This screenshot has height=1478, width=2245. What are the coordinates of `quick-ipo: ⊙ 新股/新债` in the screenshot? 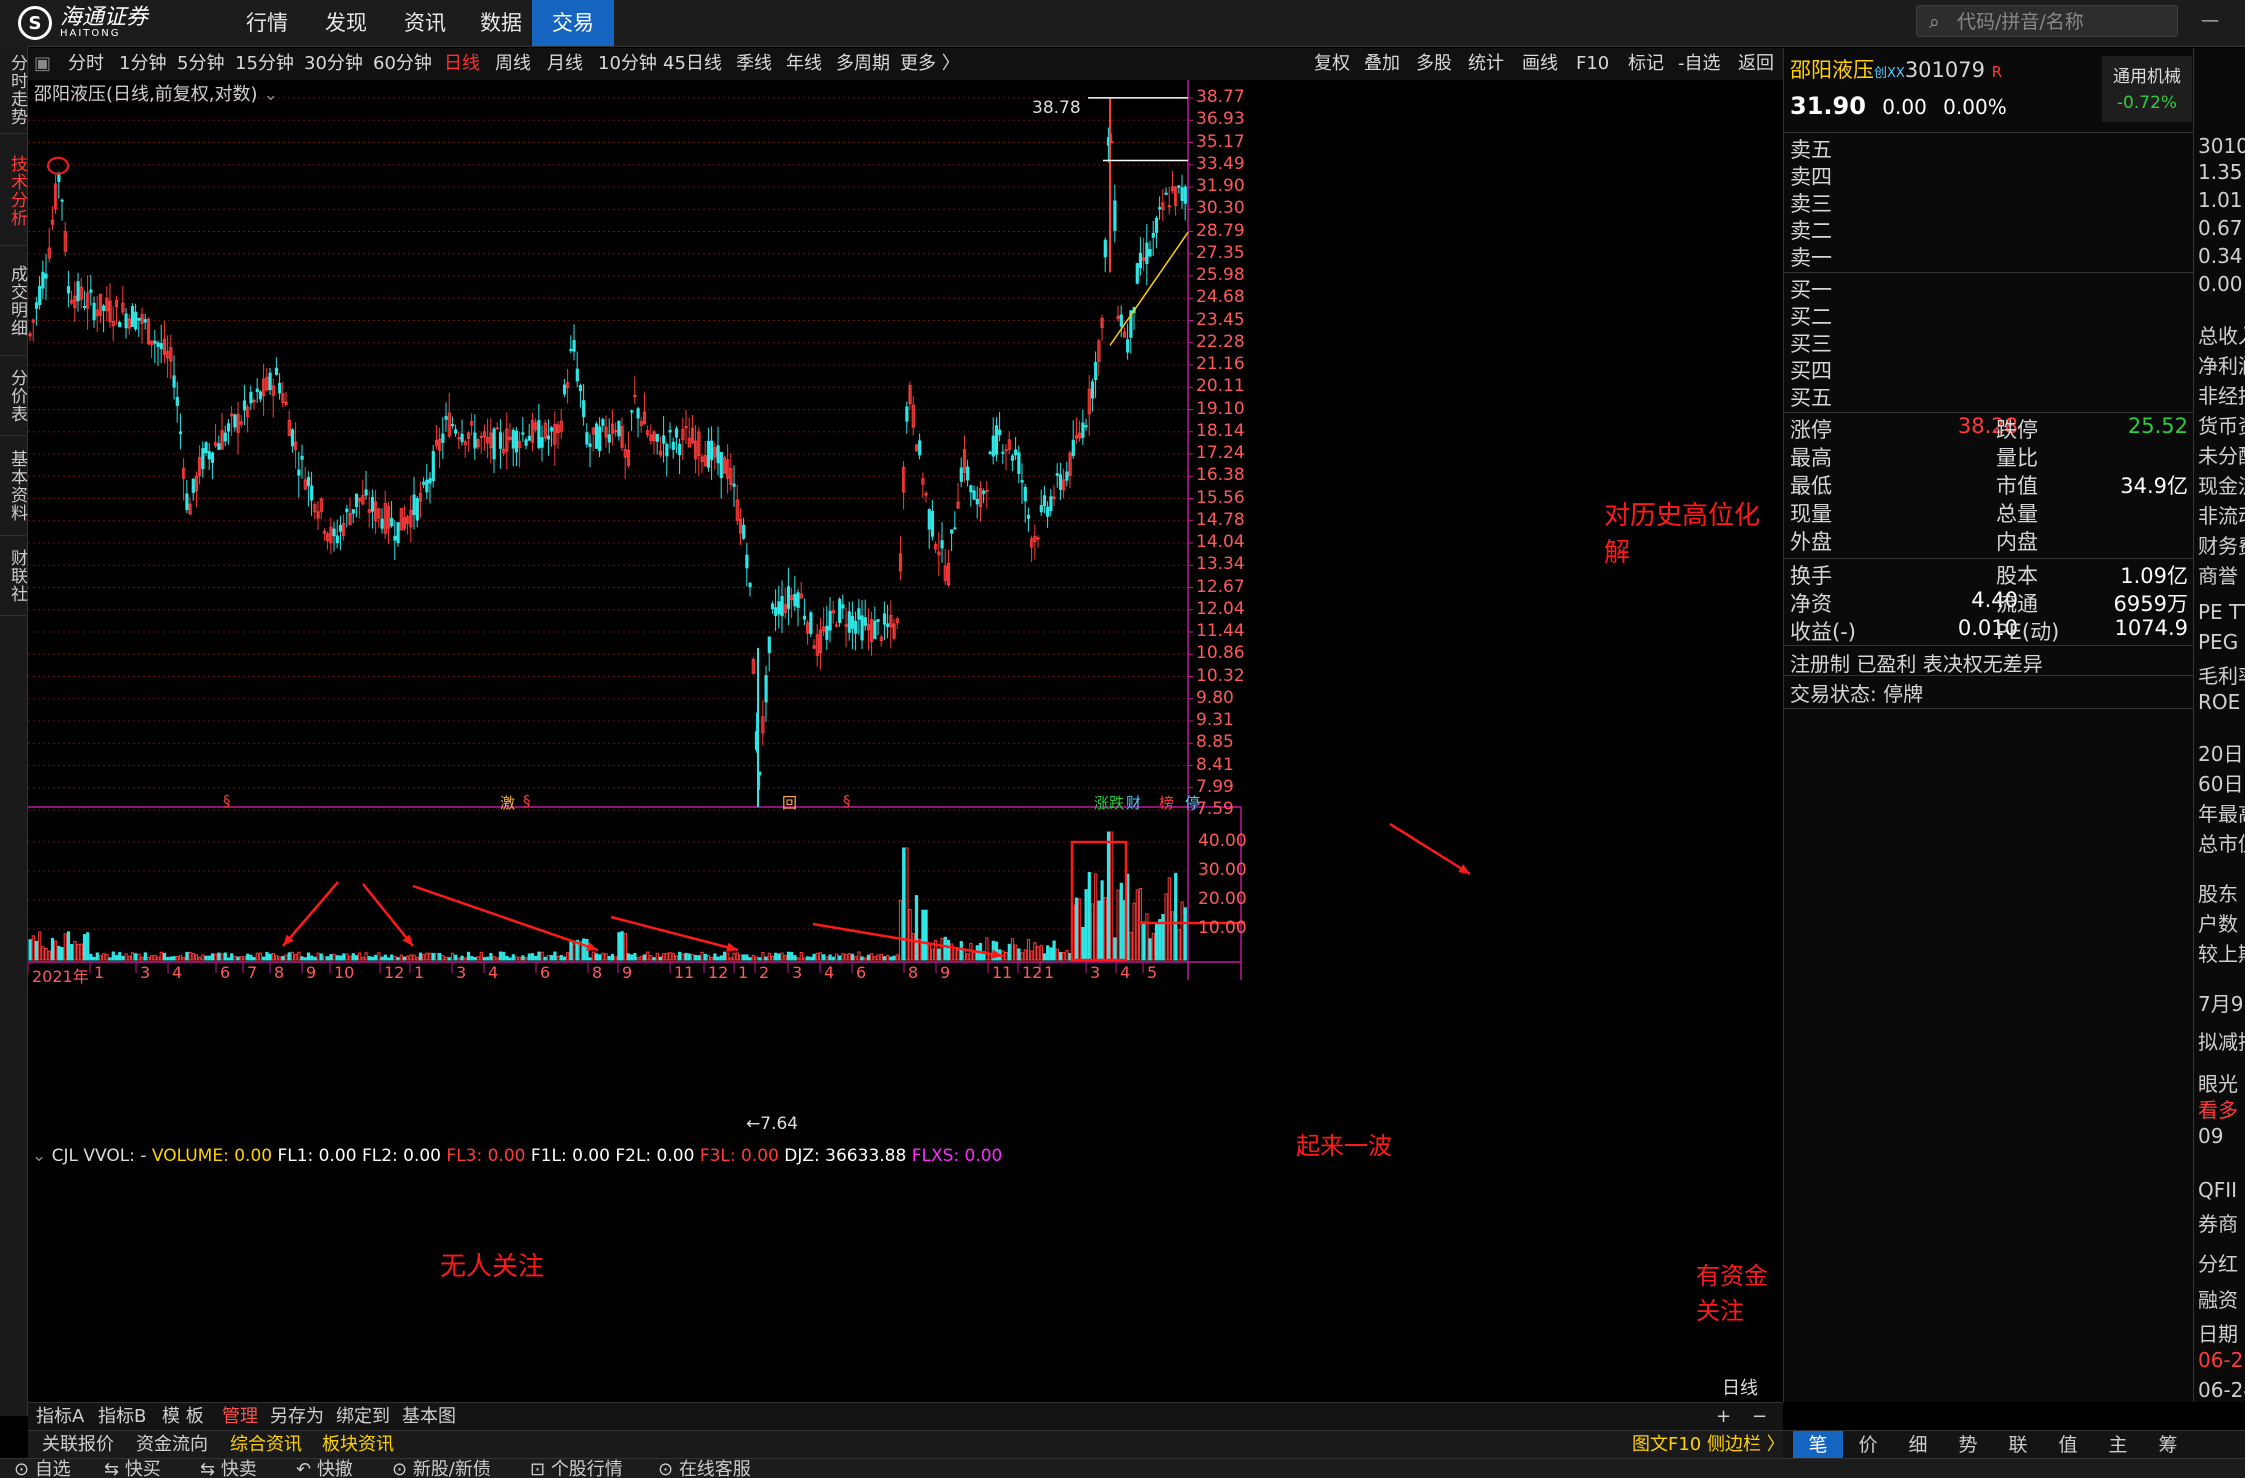 It's located at (441, 1468).